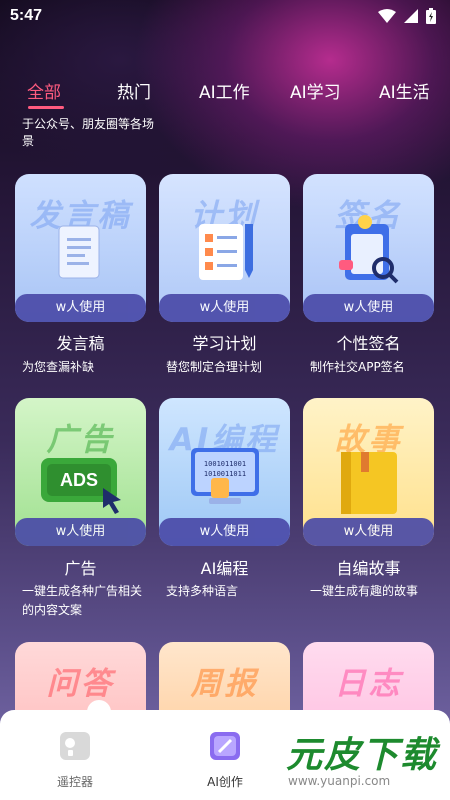 The width and height of the screenshot is (450, 800). What do you see at coordinates (225, 16) in the screenshot?
I see `status-bar: 5:47` at bounding box center [225, 16].